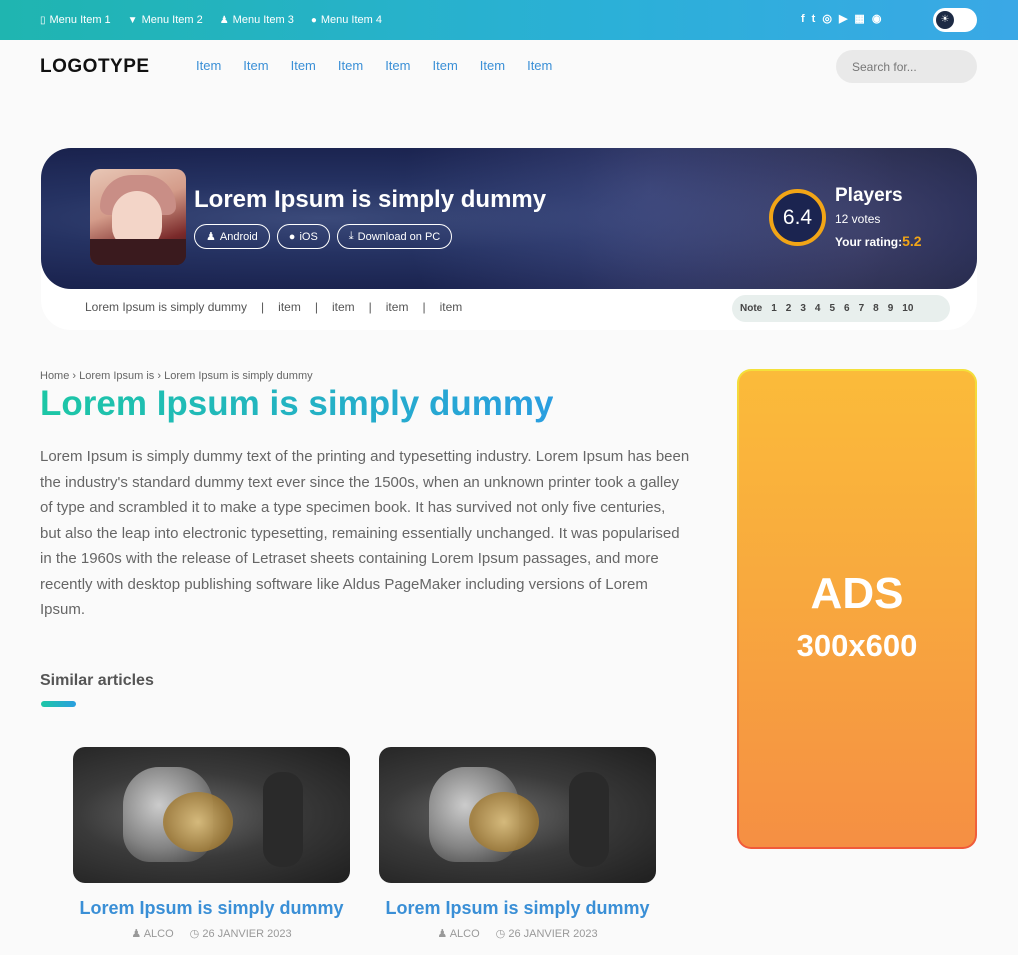 Image resolution: width=1018 pixels, height=955 pixels. I want to click on youtube-icon: ▶, so click(843, 18).